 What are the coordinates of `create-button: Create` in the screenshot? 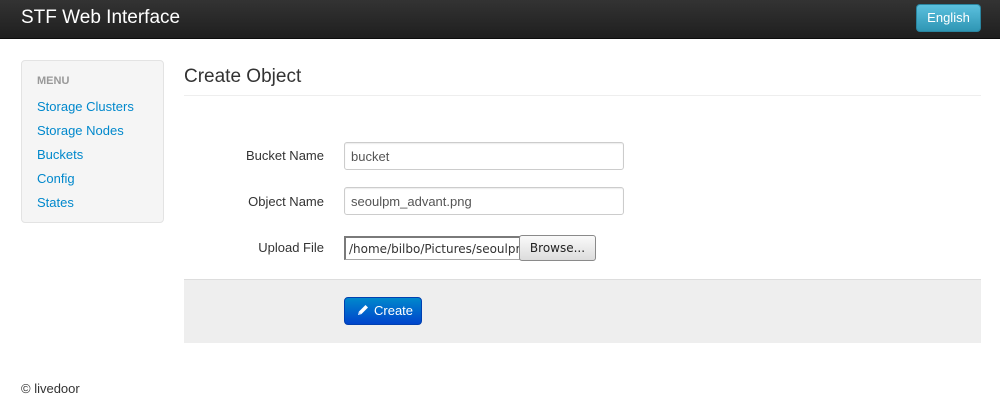 It's located at (383, 311).